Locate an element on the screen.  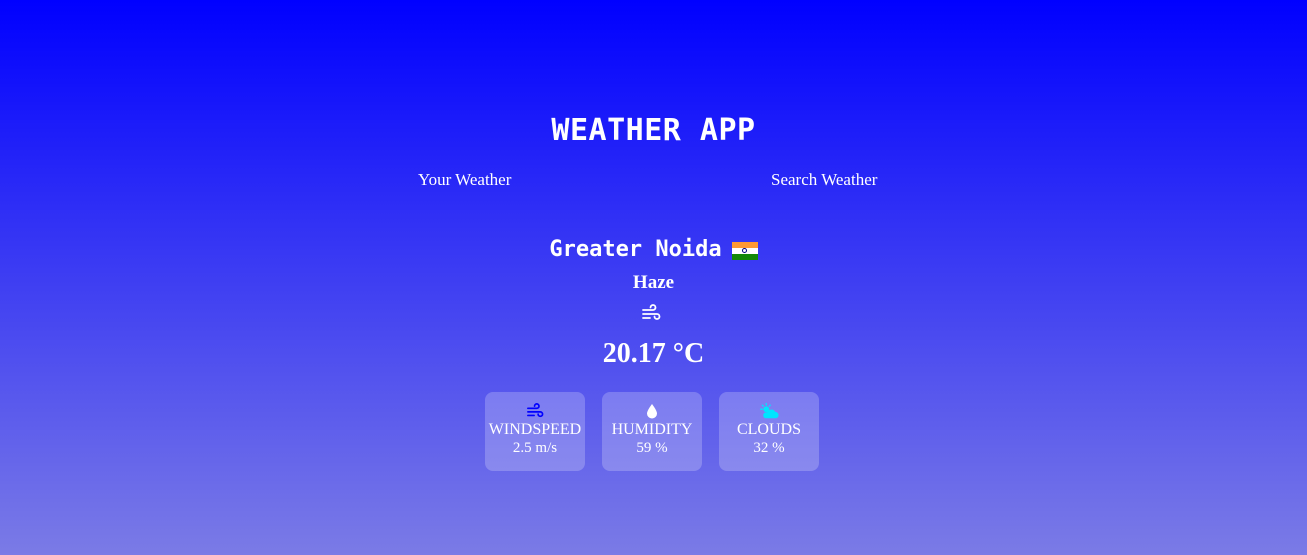
water-drop-icon is located at coordinates (652, 411).